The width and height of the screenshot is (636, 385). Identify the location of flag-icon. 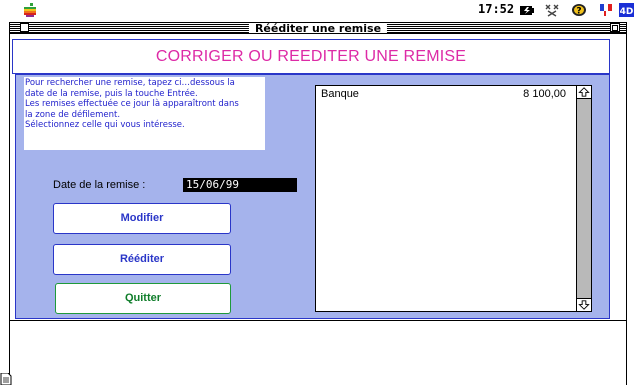
(606, 10).